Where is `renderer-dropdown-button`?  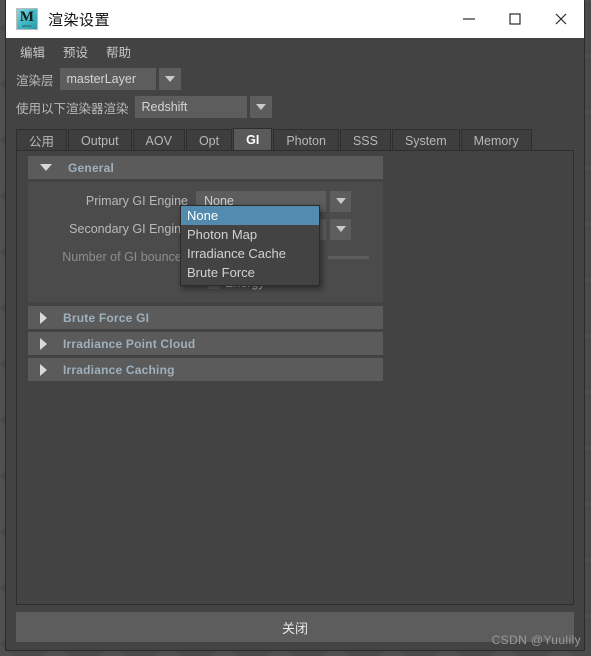 renderer-dropdown-button is located at coordinates (260, 107).